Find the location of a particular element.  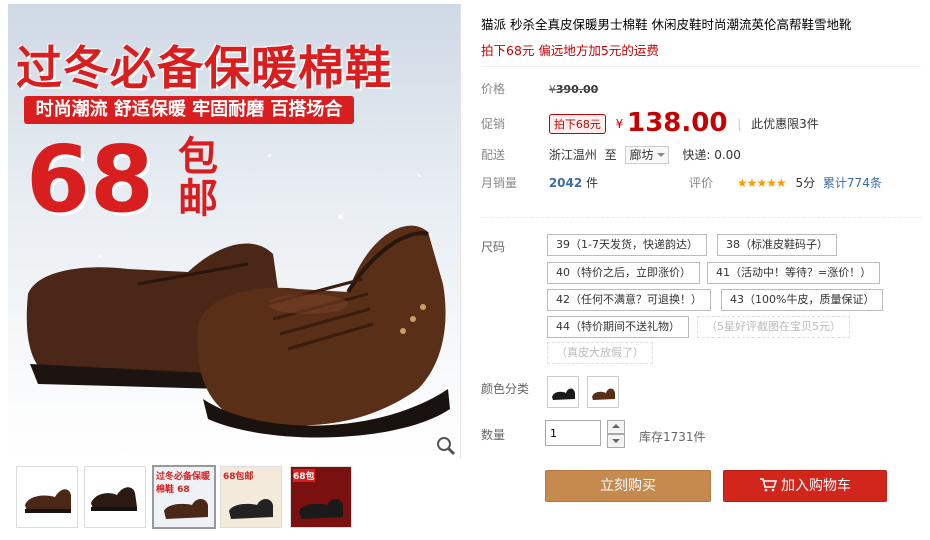

add-to-cart-label: 加入购物车 is located at coordinates (816, 486).